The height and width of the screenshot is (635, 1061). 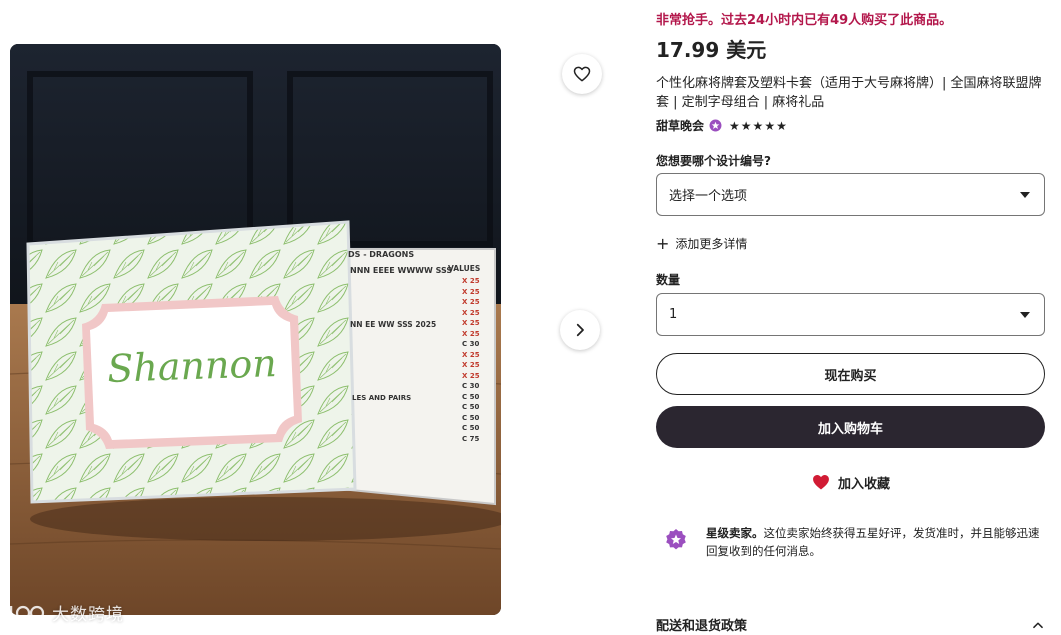 I want to click on quantity-select: 1, so click(x=850, y=314).